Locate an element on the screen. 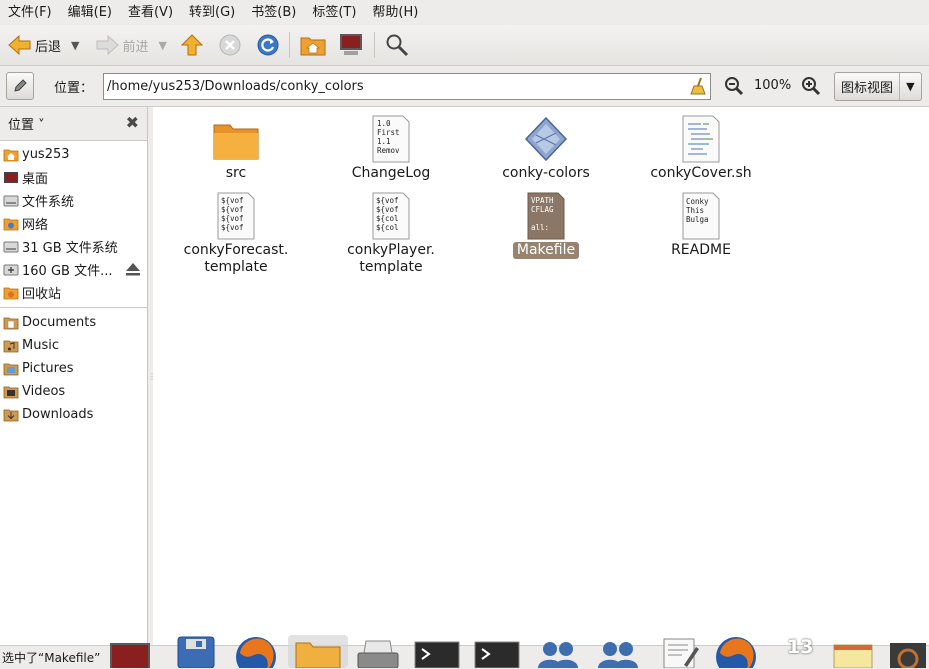  menu-help: 帮助(H) is located at coordinates (395, 12).